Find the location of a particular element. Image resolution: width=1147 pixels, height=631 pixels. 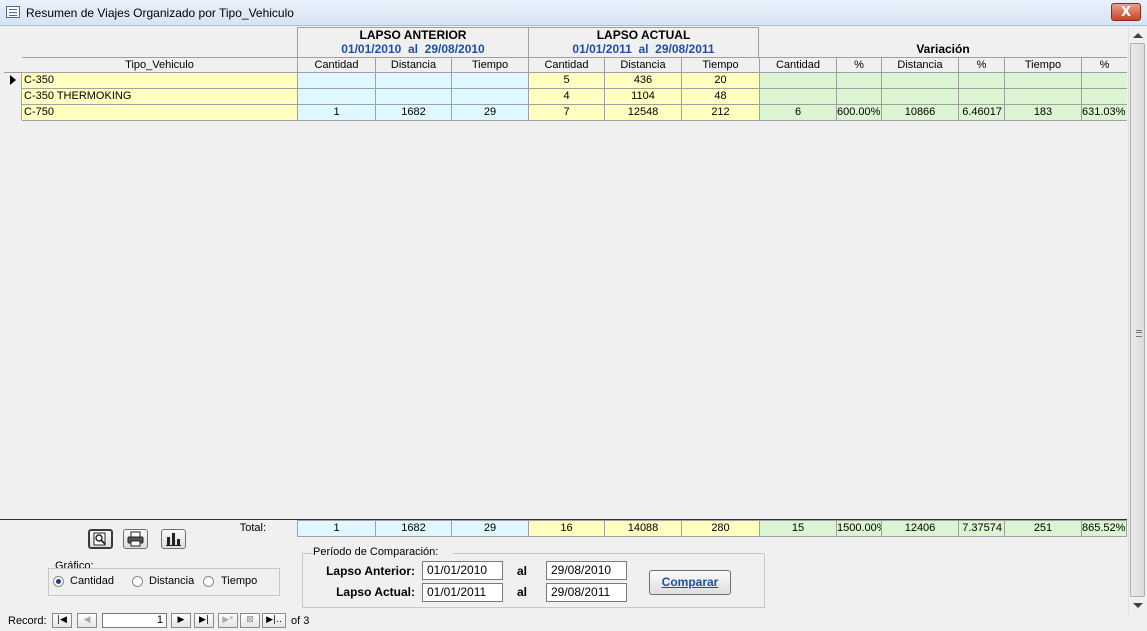

lapso-anterior-desde: 01/01/2010 is located at coordinates (371, 49).